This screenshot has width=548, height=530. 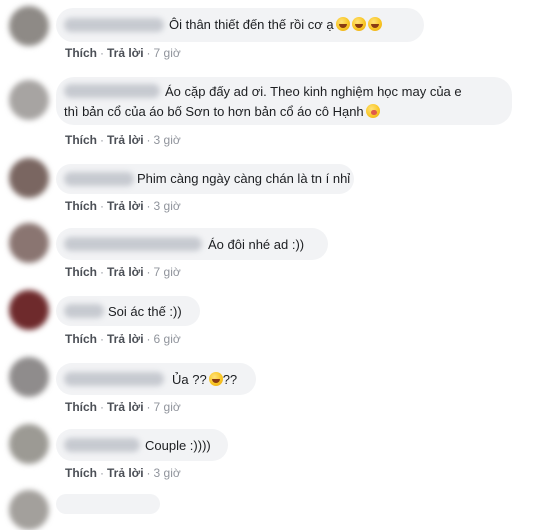 I want to click on comment-time: 6 giờ, so click(x=167, y=339).